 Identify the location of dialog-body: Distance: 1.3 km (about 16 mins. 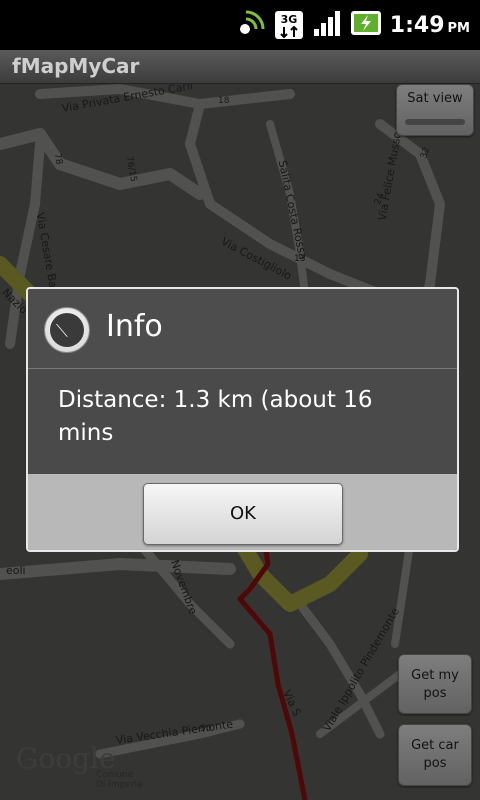
(242, 422).